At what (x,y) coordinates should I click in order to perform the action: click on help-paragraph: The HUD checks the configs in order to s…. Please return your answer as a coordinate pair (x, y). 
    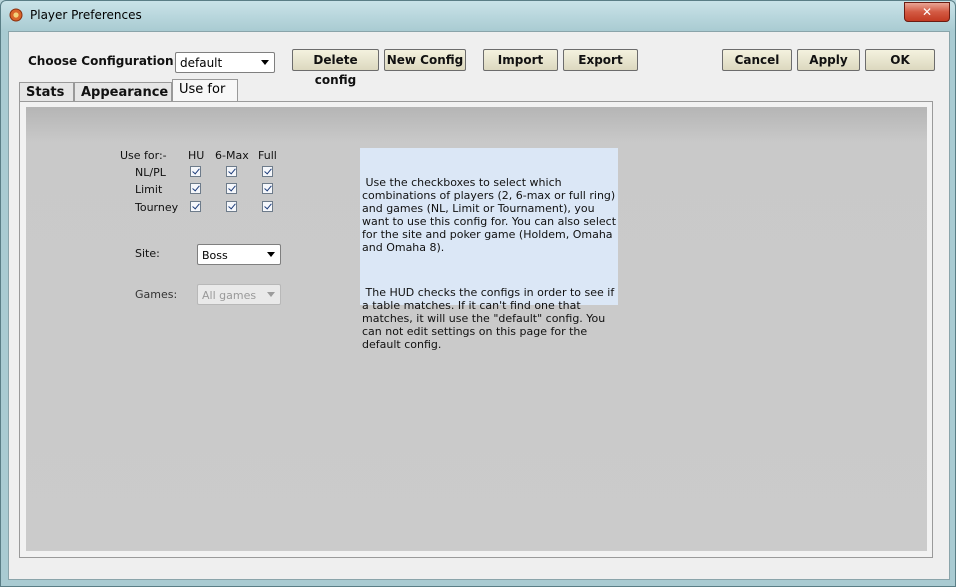
    Looking at the image, I should click on (490, 318).